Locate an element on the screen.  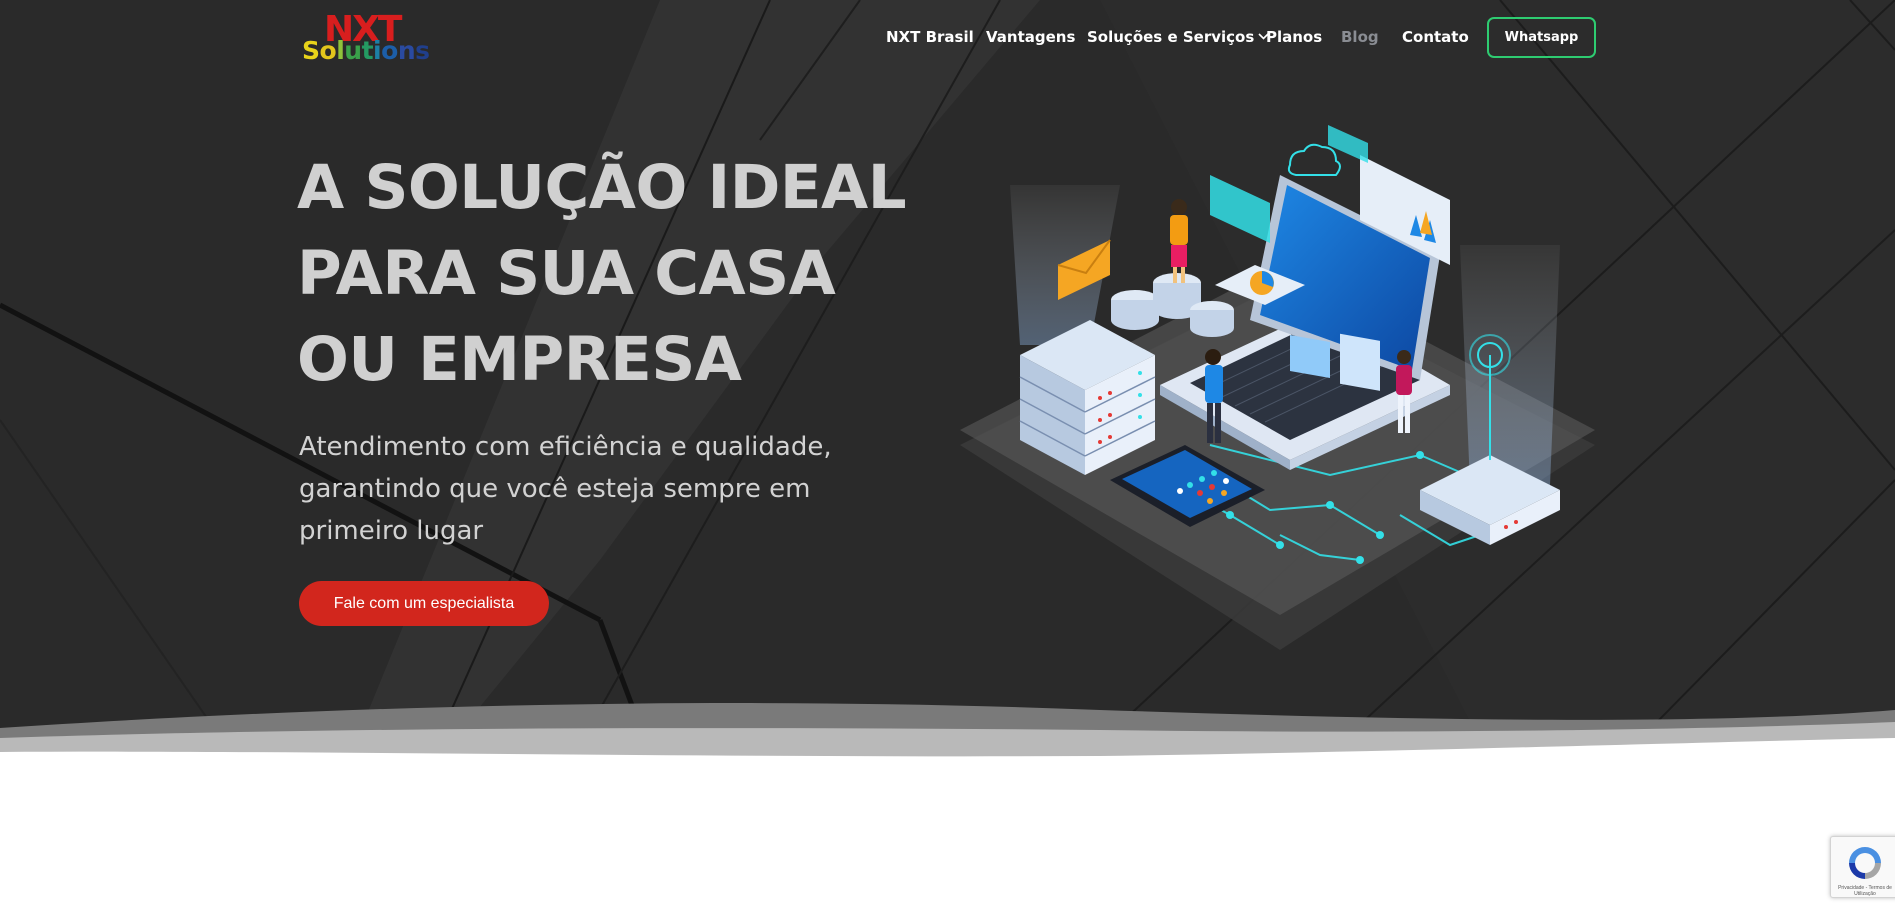
nav-item-nxt-brasil: NXT Brasil is located at coordinates (930, 37).